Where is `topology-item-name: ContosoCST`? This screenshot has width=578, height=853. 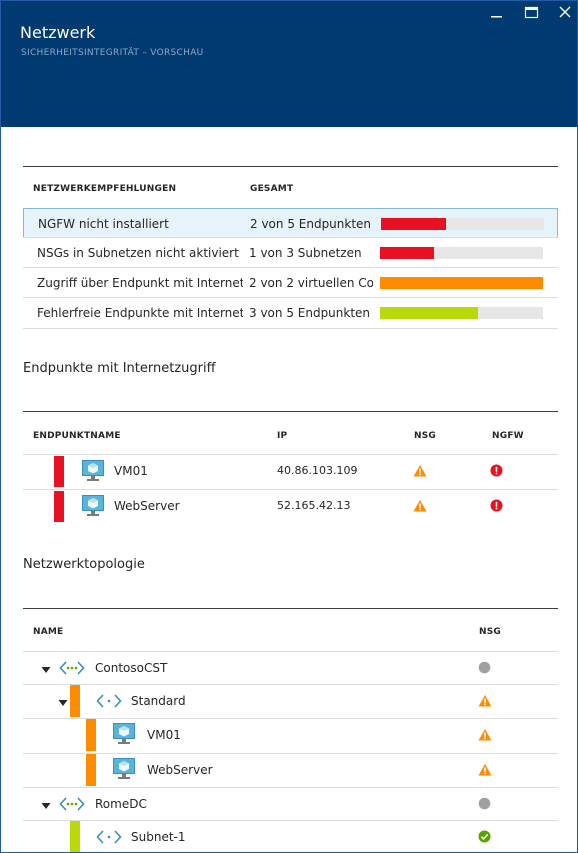 topology-item-name: ContosoCST is located at coordinates (131, 668).